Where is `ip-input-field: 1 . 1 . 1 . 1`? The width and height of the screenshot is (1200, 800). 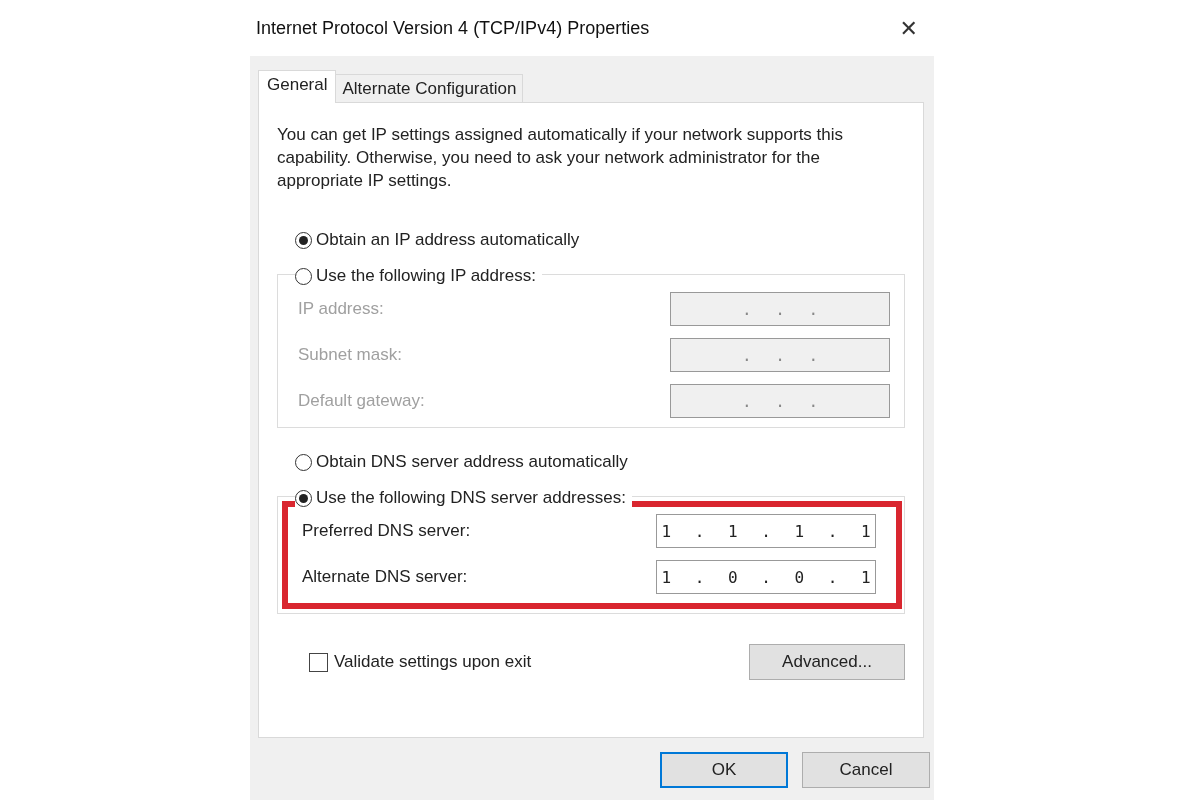 ip-input-field: 1 . 1 . 1 . 1 is located at coordinates (766, 531).